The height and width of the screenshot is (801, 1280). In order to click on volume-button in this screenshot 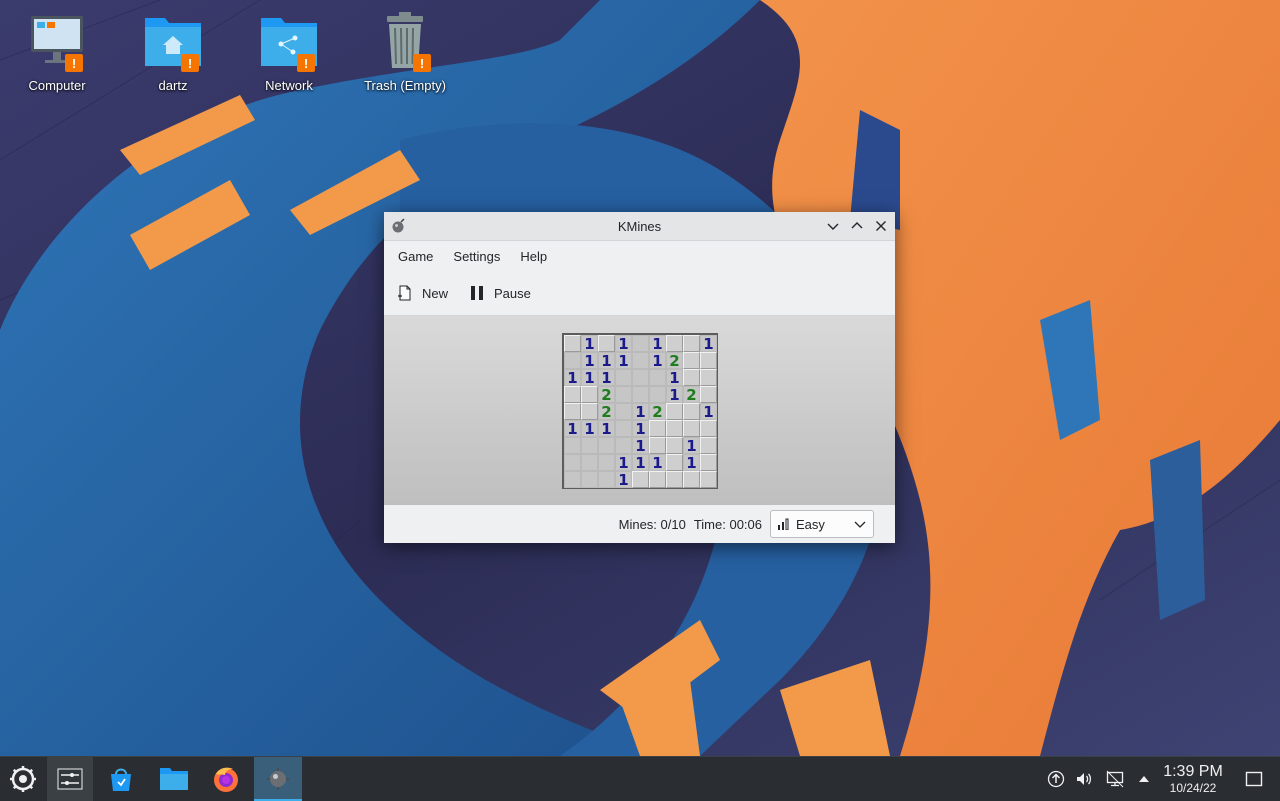, I will do `click(1084, 779)`.